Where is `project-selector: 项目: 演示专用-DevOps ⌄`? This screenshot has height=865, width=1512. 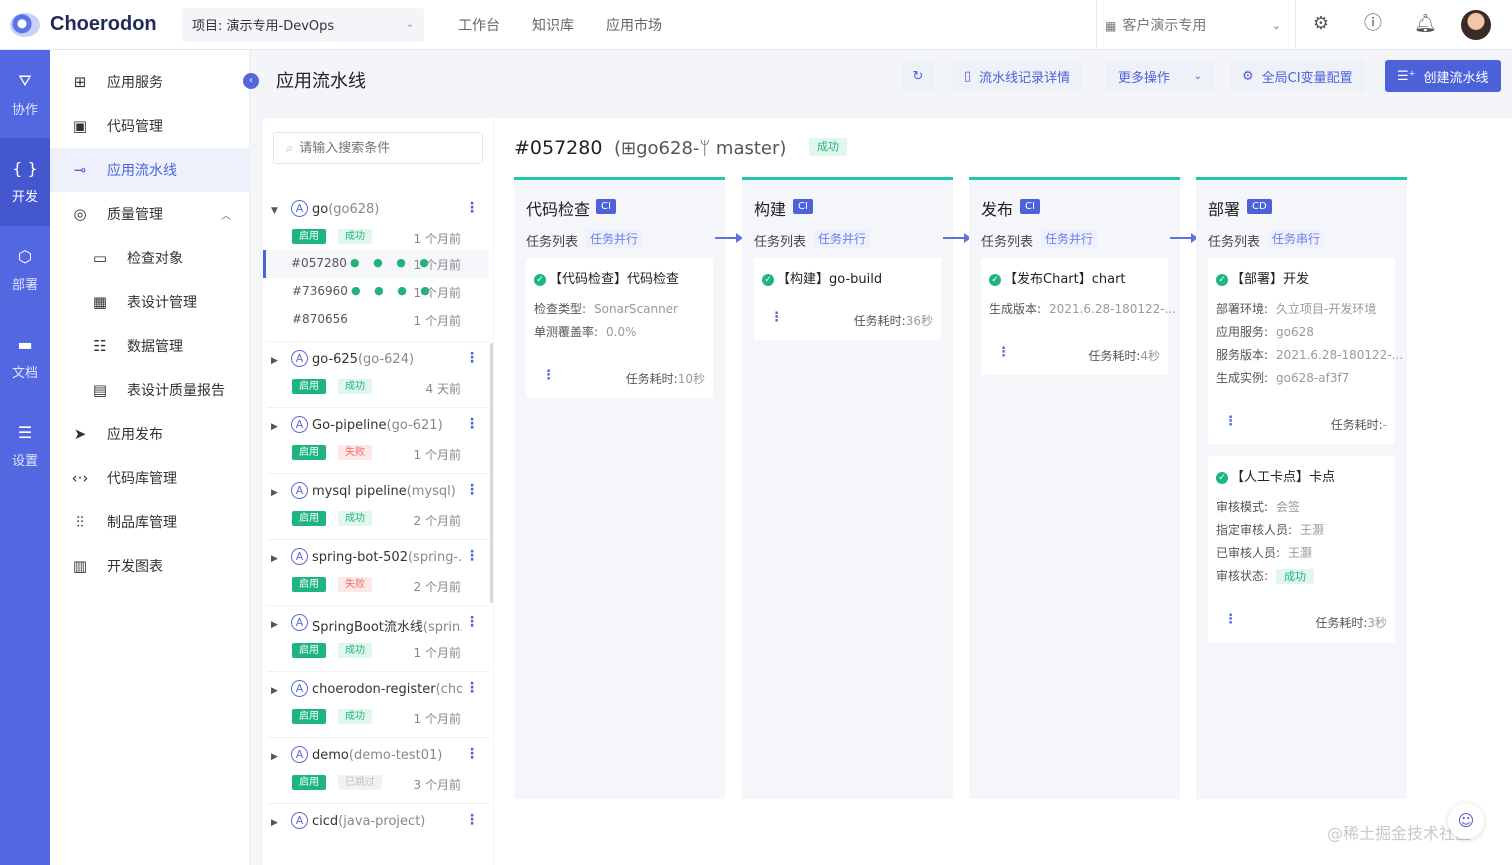
project-selector: 项目: 演示专用-DevOps ⌄ is located at coordinates (303, 24).